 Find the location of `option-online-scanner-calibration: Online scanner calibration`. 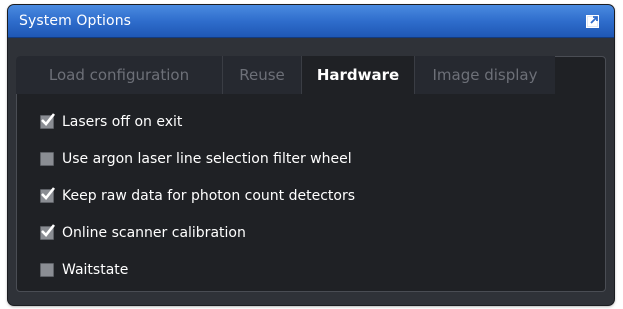

option-online-scanner-calibration: Online scanner calibration is located at coordinates (197, 232).